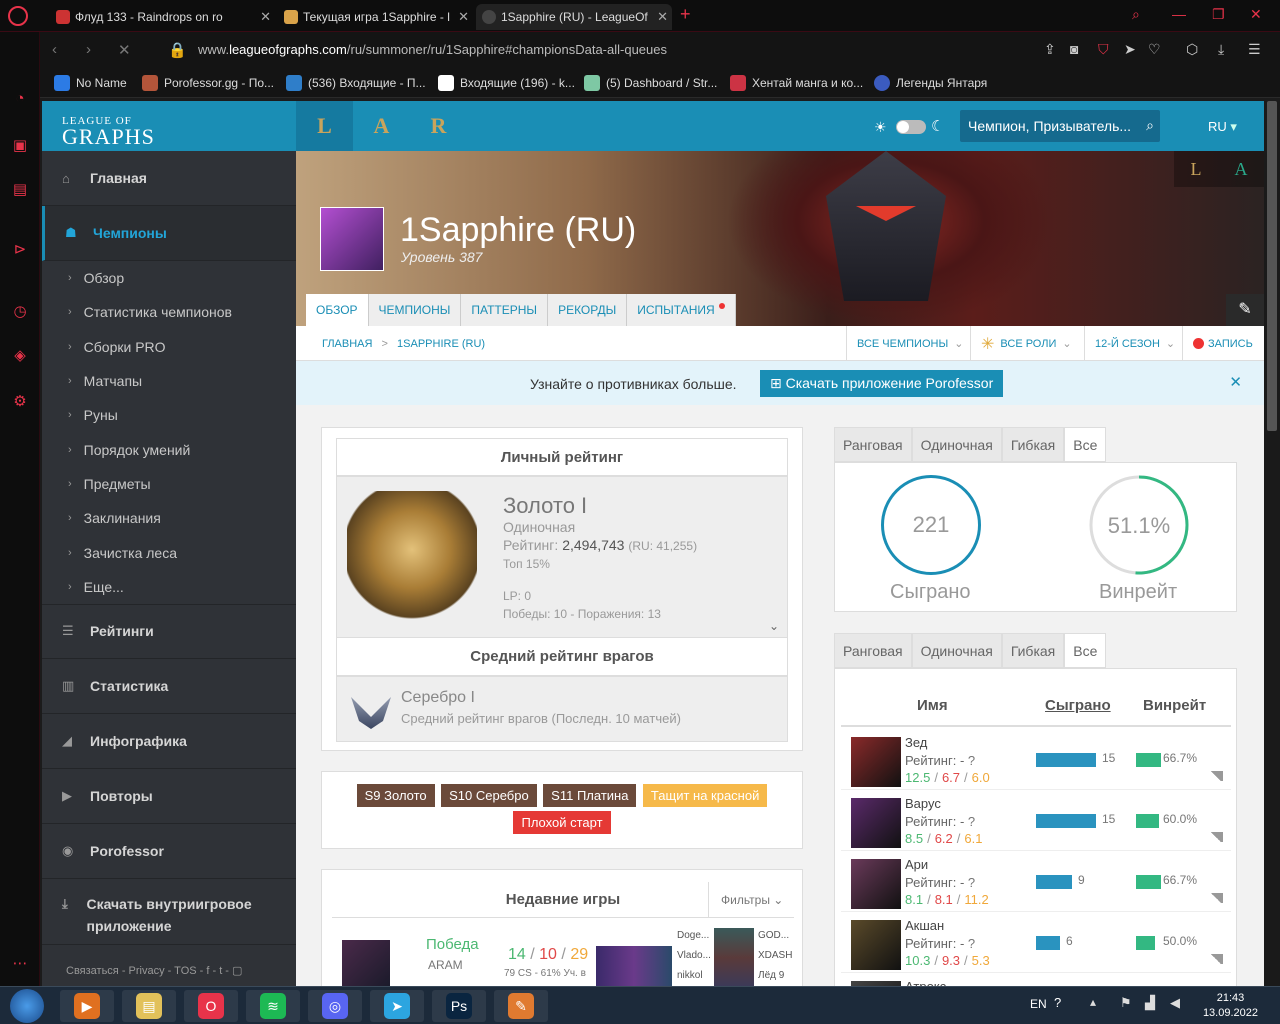 The image size is (1280, 1024). I want to click on player-name: Лёд 9, so click(775, 976).